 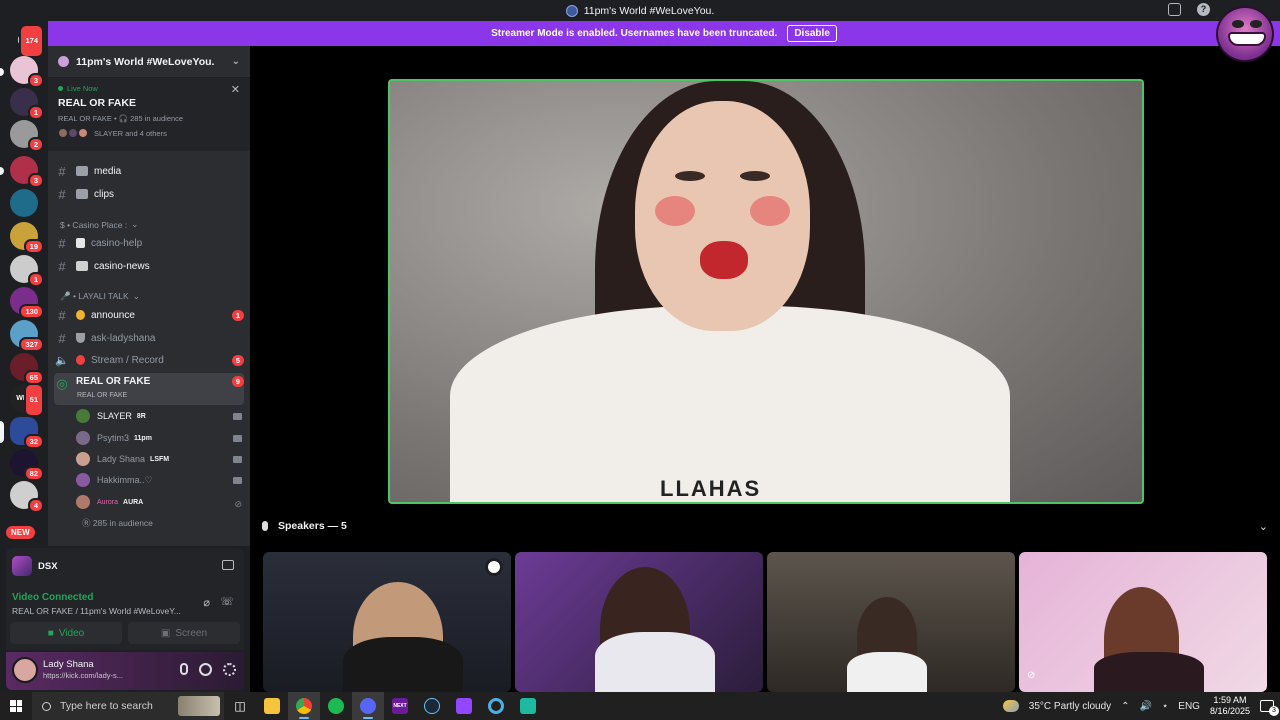 I want to click on camera-icon, so click(x=237, y=416).